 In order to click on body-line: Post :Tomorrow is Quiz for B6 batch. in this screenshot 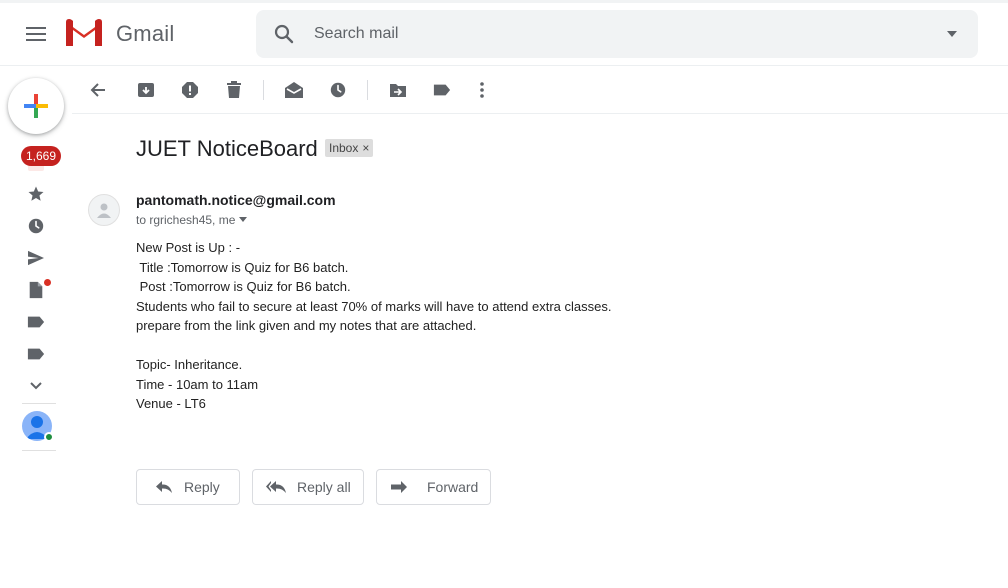, I will do `click(243, 286)`.